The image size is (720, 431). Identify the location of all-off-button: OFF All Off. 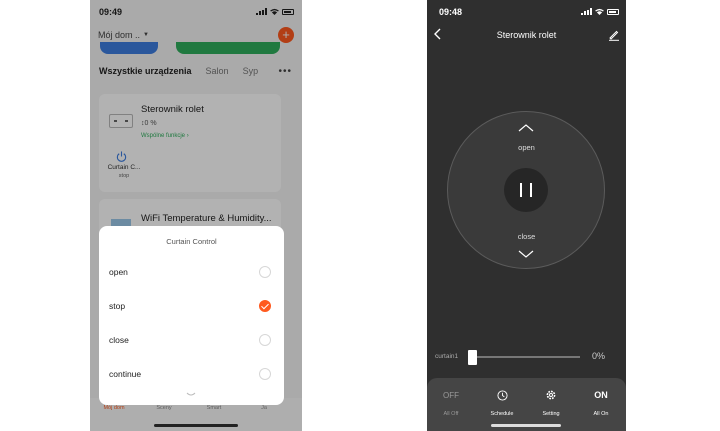
(451, 402).